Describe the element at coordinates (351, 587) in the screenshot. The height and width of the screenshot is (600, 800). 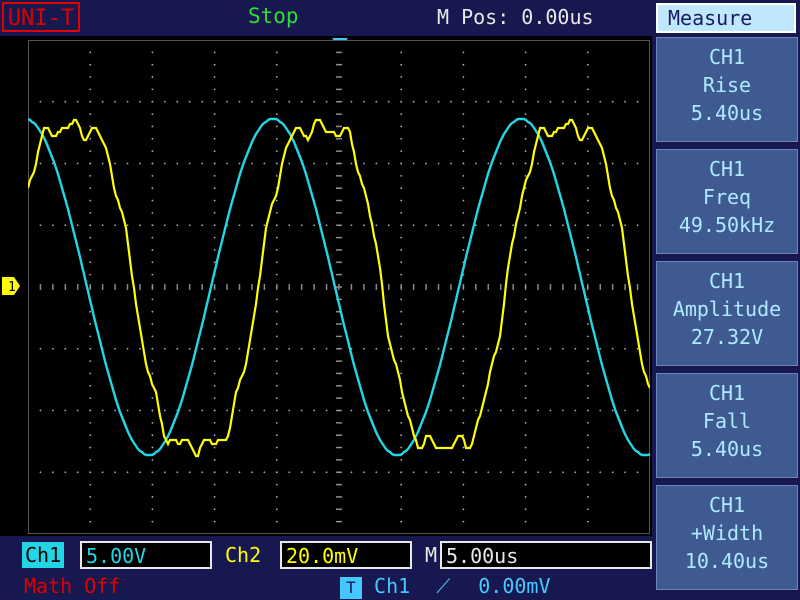
I see `trigger-icon: T` at that location.